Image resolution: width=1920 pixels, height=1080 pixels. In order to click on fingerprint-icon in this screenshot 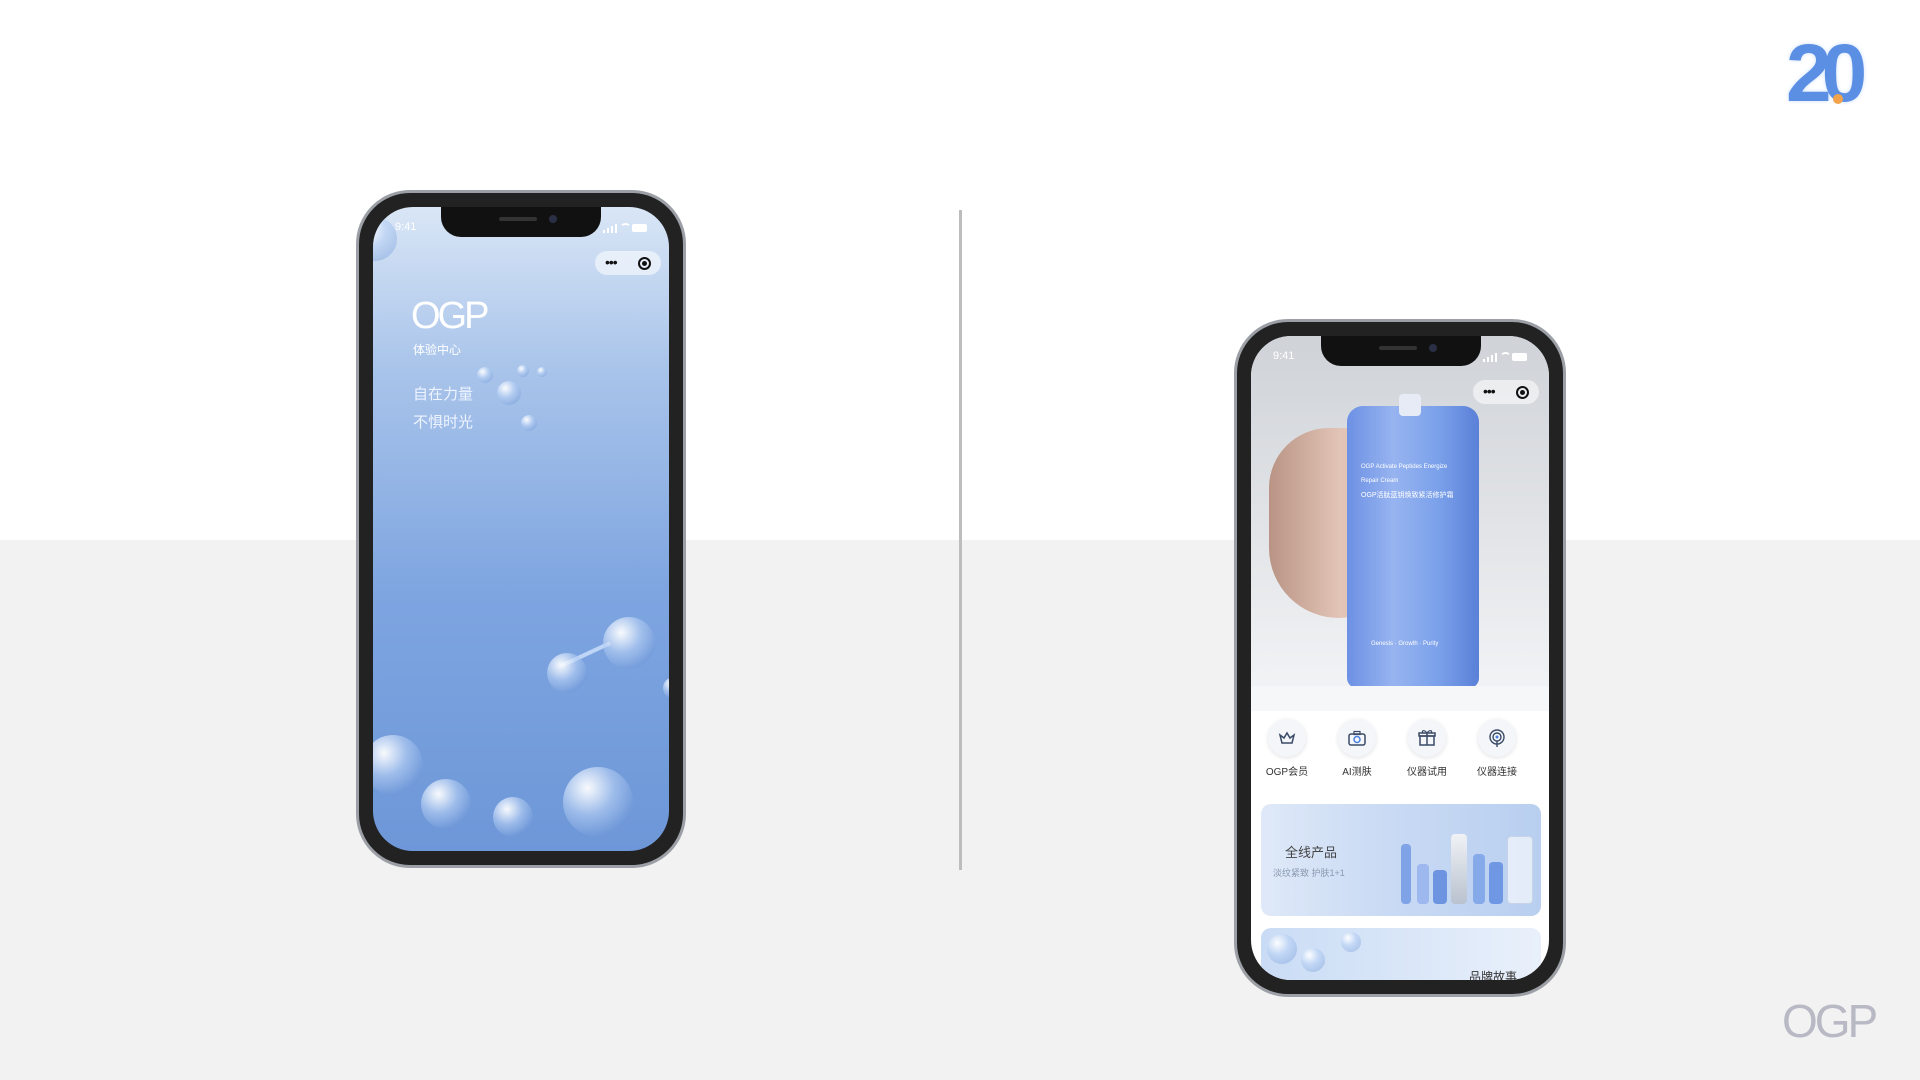, I will do `click(1497, 738)`.